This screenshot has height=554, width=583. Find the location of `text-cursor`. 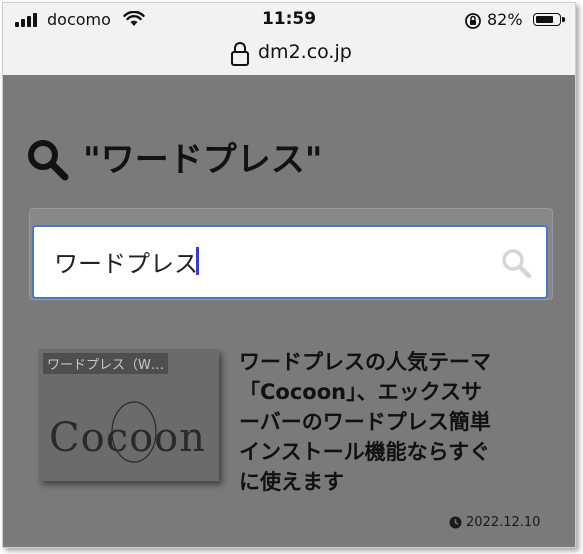

text-cursor is located at coordinates (197, 261).